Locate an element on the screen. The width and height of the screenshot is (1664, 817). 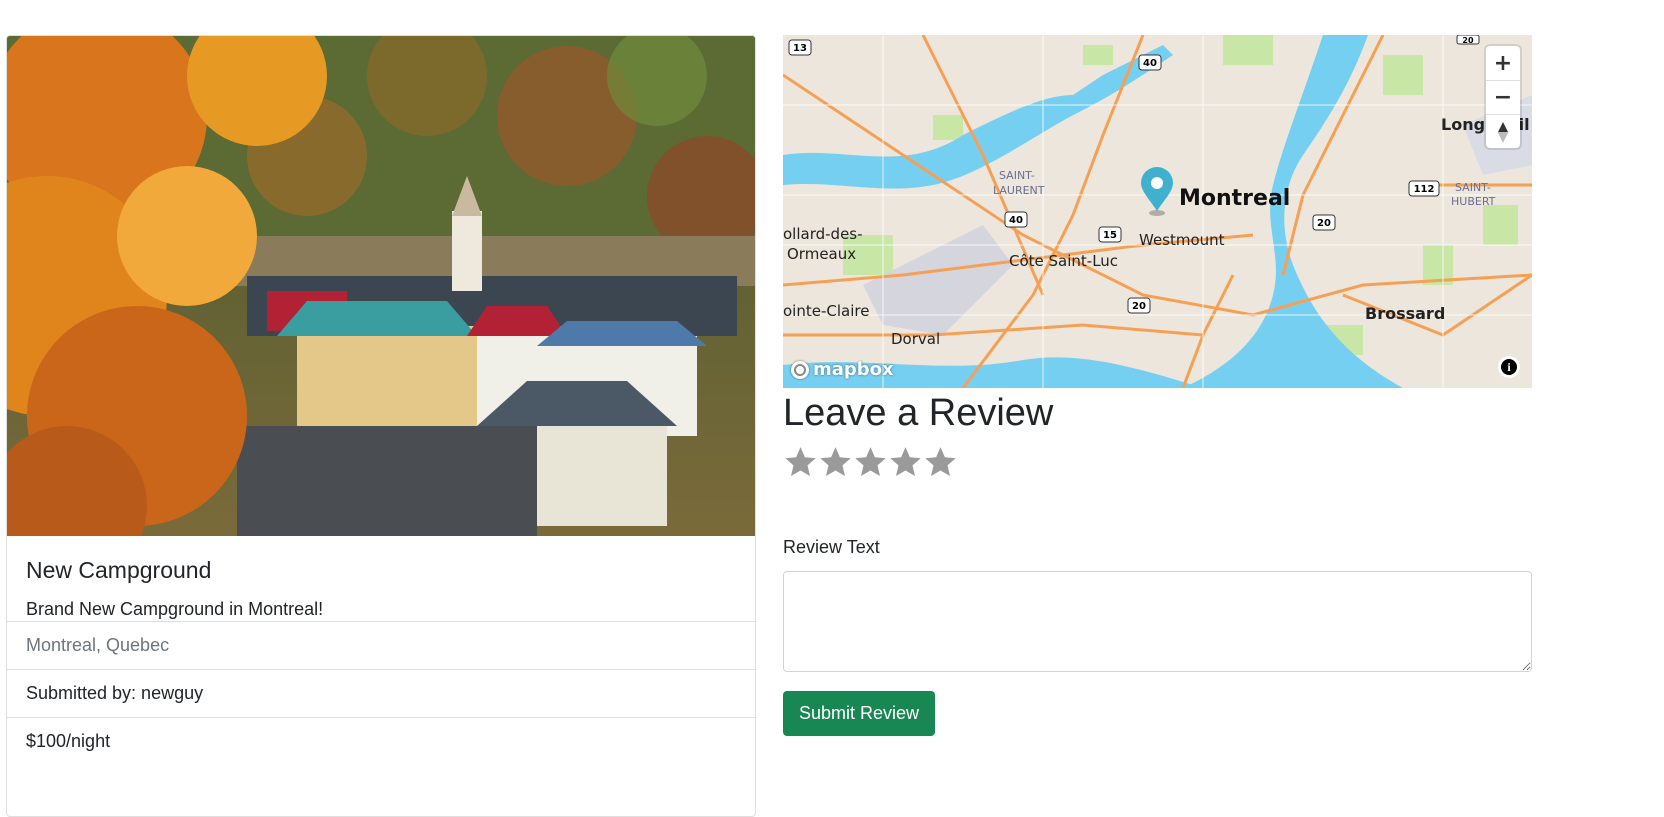
route-shield-3: 15 is located at coordinates (1110, 235).